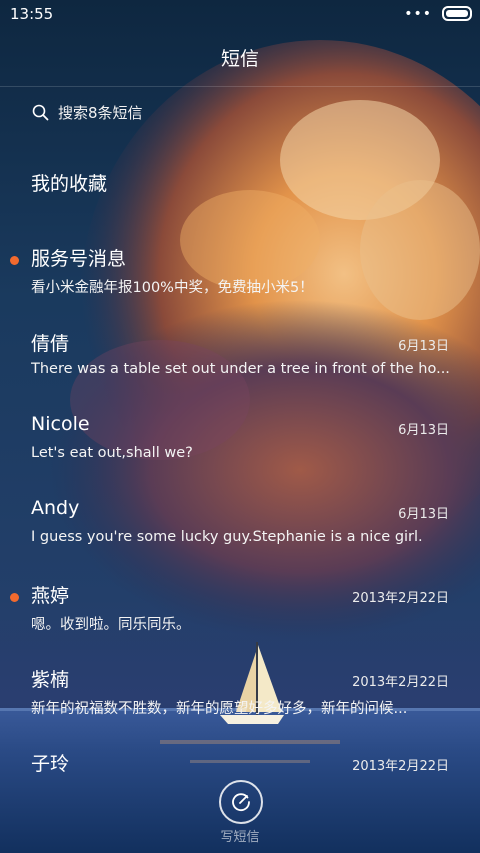 This screenshot has height=853, width=480. What do you see at coordinates (50, 596) in the screenshot?
I see `thread-contact-name: 燕婷` at bounding box center [50, 596].